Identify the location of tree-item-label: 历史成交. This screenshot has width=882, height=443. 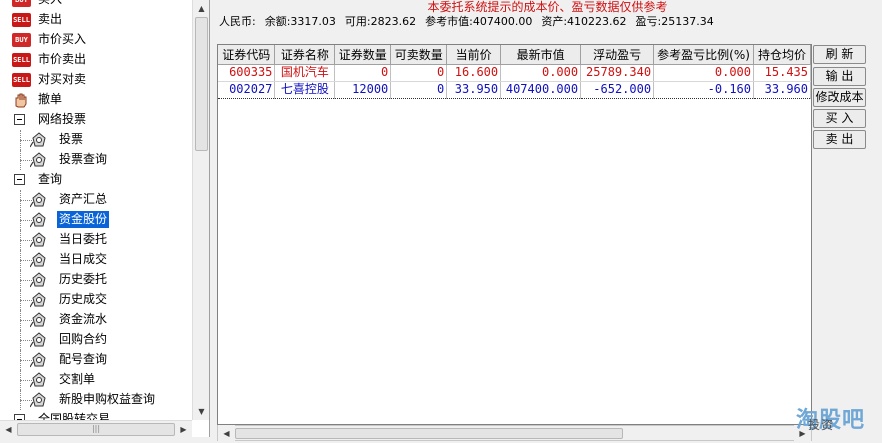
(83, 299).